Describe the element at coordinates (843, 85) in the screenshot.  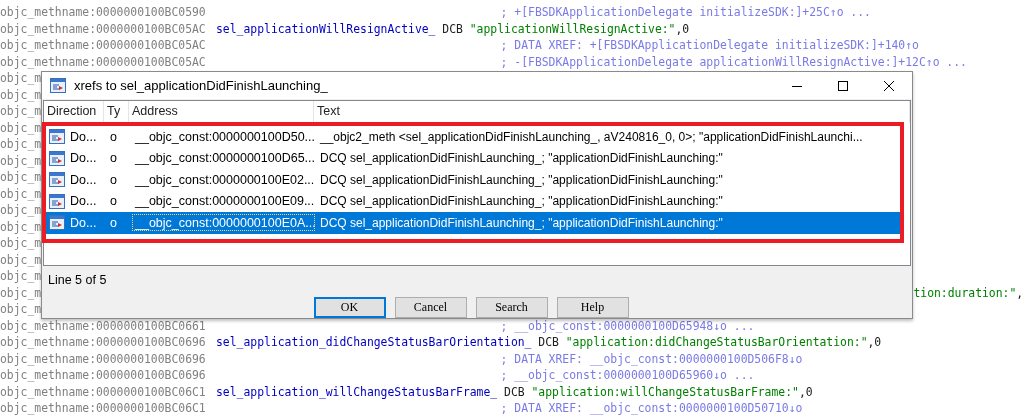
I see `maximize-icon` at that location.